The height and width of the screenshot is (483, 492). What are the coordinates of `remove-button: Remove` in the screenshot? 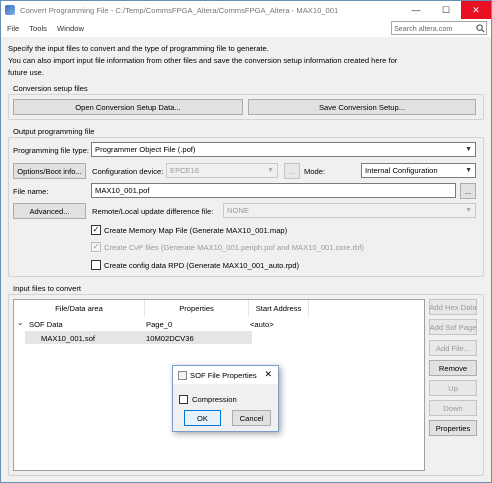 It's located at (453, 368).